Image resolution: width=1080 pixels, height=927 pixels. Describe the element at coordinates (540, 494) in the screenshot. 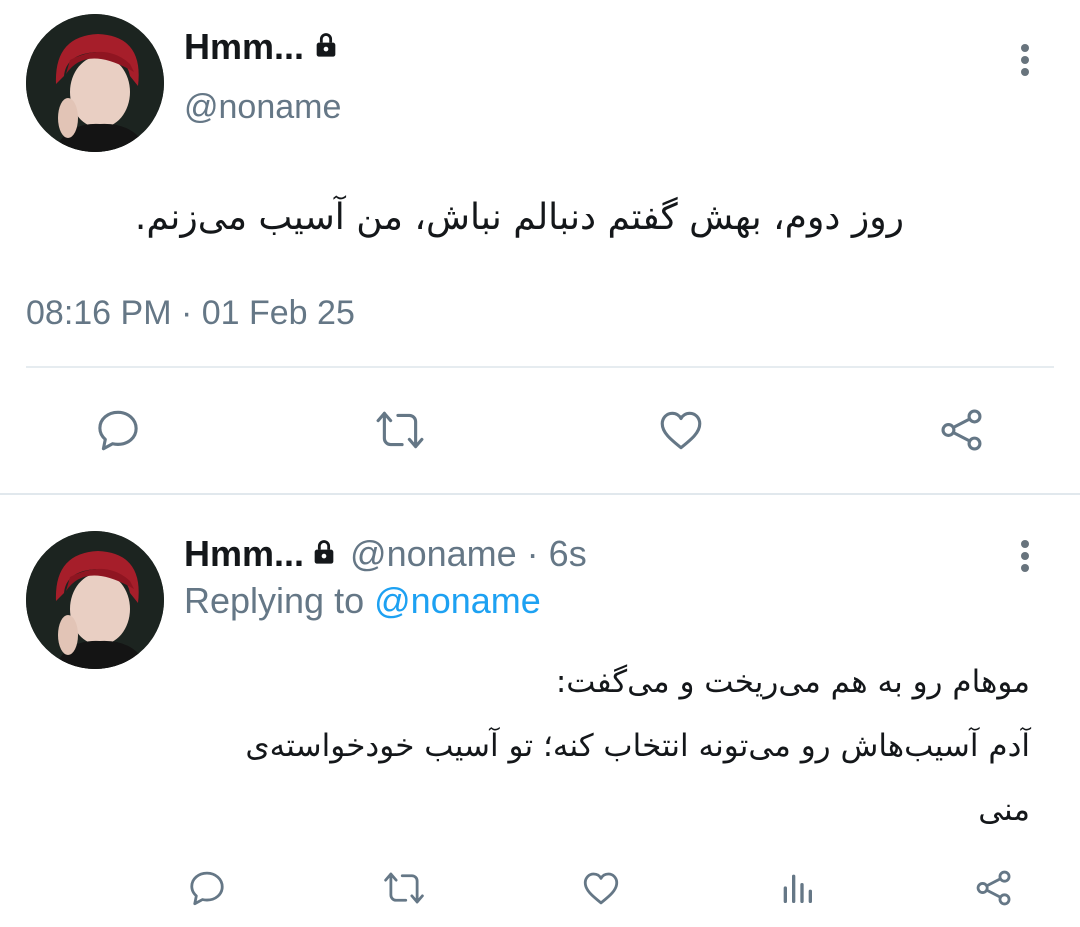

I see `thread-divider` at that location.